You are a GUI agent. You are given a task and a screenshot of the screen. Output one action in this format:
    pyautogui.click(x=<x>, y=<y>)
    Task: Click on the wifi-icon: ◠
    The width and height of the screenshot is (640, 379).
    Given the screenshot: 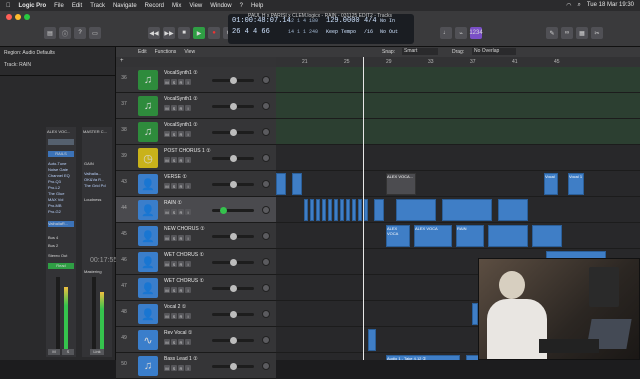 What is the action you would take?
    pyautogui.click(x=568, y=5)
    